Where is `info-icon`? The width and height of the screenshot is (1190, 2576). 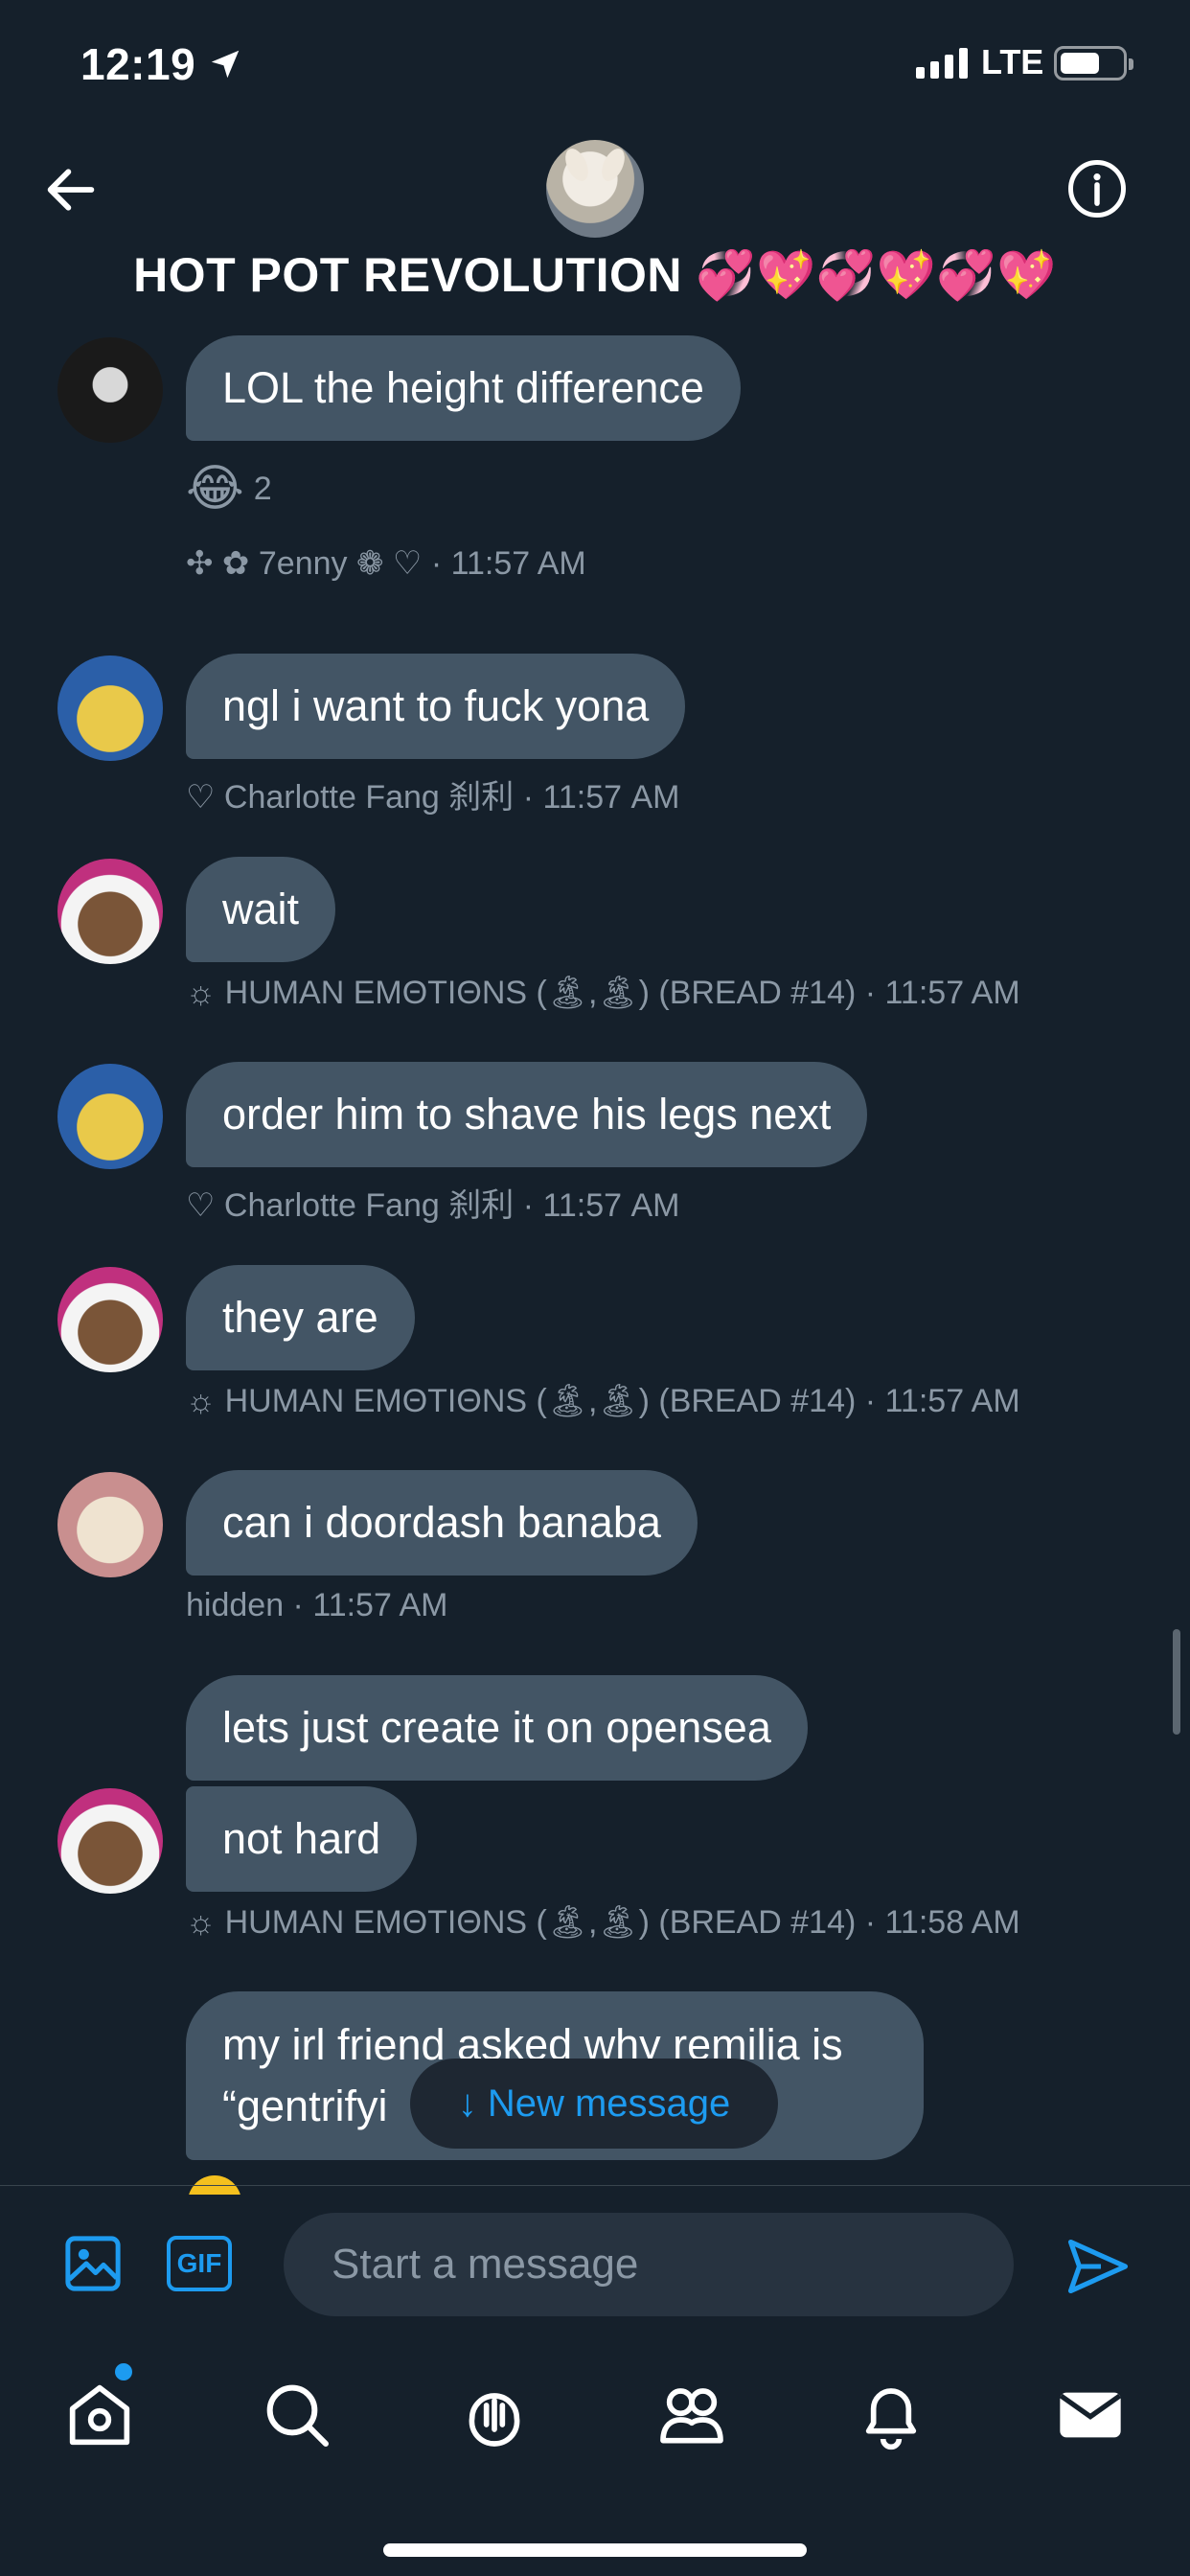 info-icon is located at coordinates (1097, 188).